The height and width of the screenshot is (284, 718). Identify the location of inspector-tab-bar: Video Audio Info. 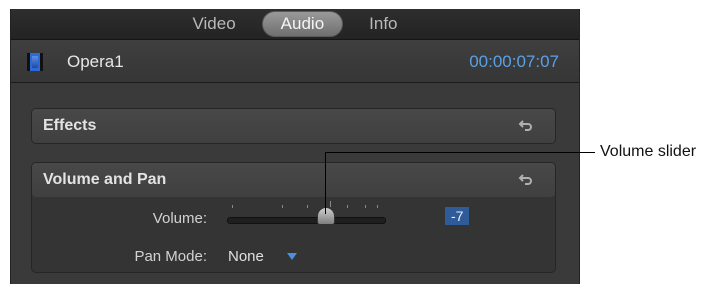
(295, 24).